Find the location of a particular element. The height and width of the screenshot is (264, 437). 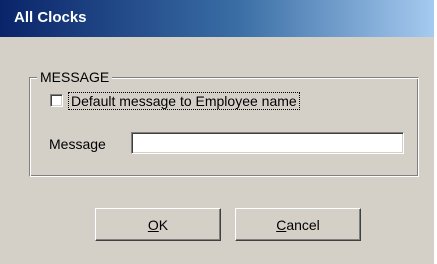

title-bar: All Clocks is located at coordinates (217, 18).